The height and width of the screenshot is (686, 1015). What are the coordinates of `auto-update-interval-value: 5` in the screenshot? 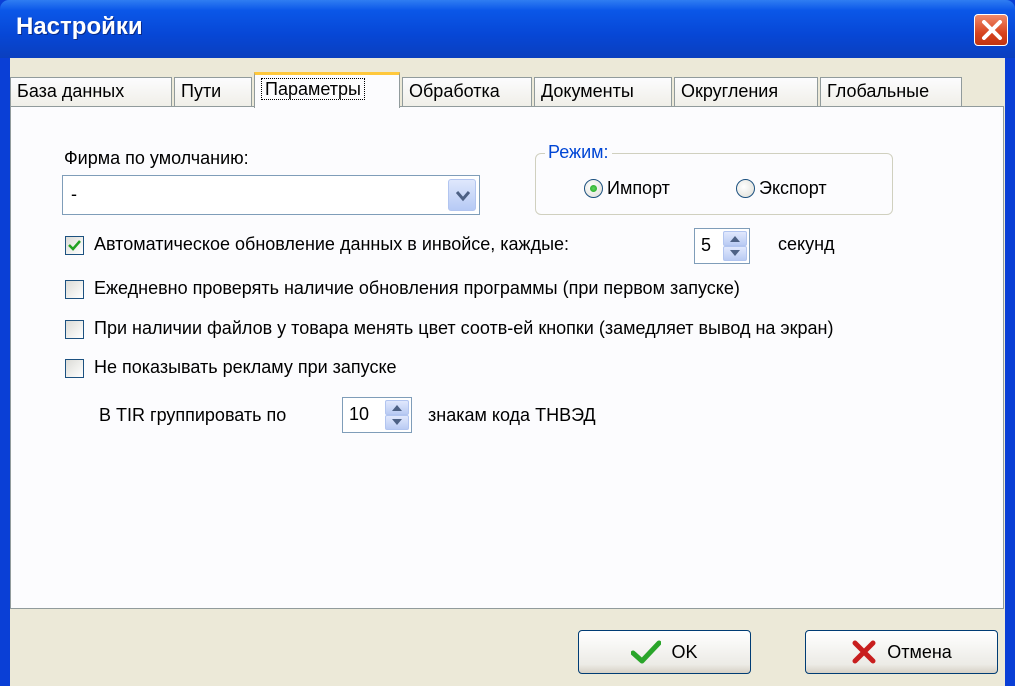 It's located at (706, 245).